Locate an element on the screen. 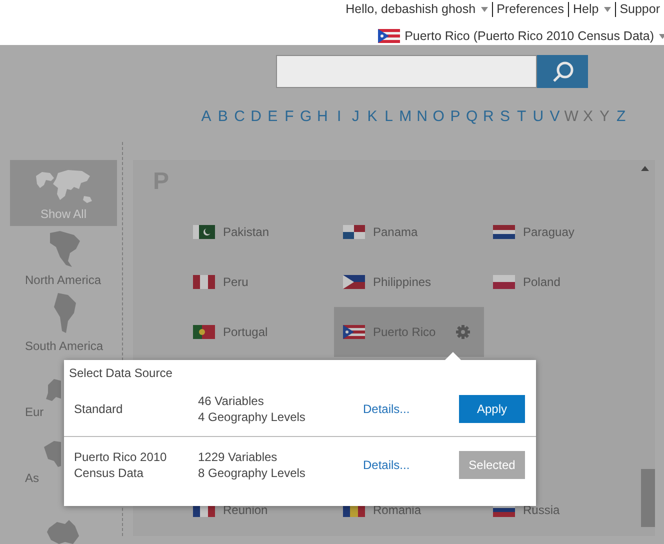 Image resolution: width=664 pixels, height=544 pixels. search-field is located at coordinates (406, 71).